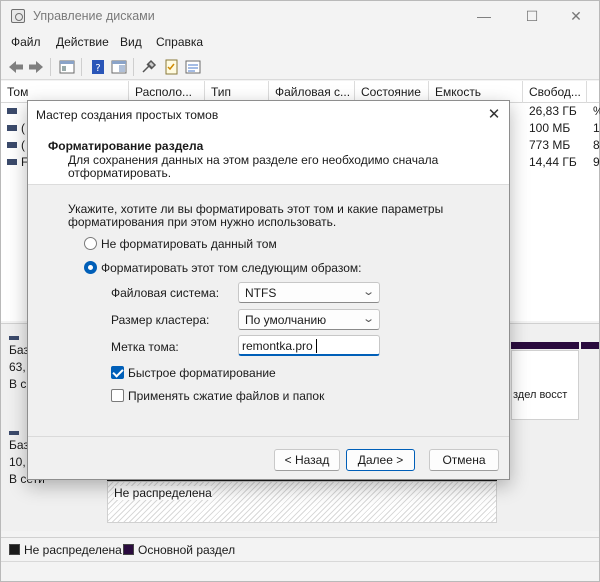 The height and width of the screenshot is (582, 600). What do you see at coordinates (163, 493) in the screenshot?
I see `unallocated-partition-label: Не распределена` at bounding box center [163, 493].